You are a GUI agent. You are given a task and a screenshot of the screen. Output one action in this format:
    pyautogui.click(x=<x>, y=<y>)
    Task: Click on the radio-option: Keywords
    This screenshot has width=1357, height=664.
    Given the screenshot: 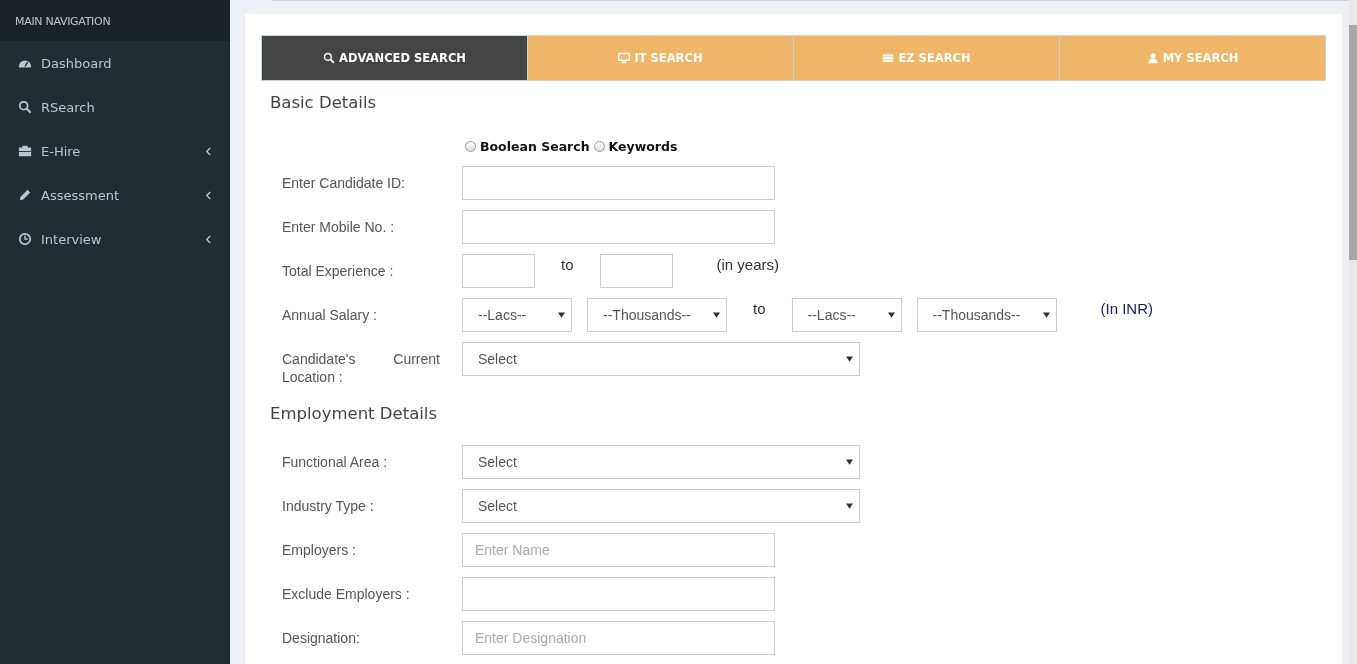 What is the action you would take?
    pyautogui.click(x=635, y=146)
    